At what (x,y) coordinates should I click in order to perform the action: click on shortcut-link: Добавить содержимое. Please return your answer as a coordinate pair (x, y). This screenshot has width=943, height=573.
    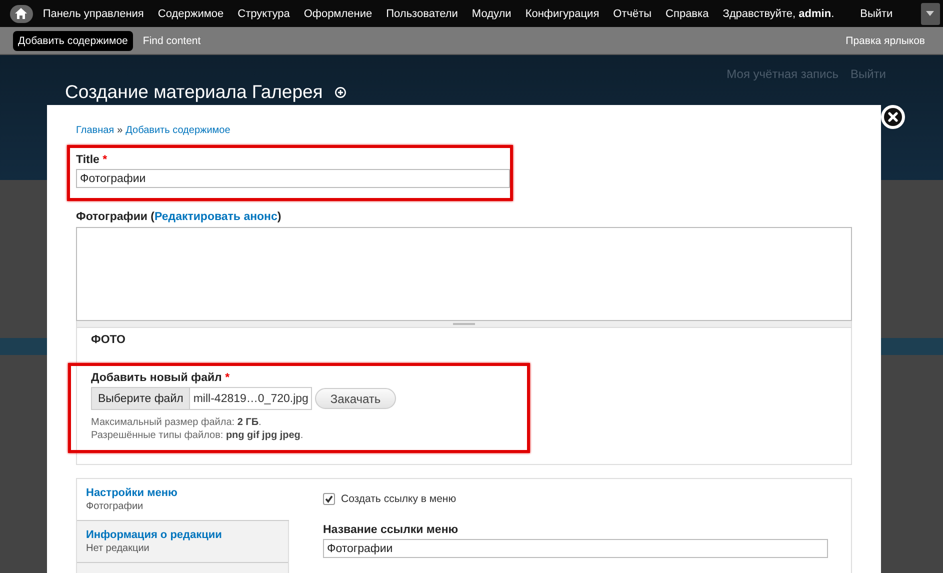
    Looking at the image, I should click on (73, 40).